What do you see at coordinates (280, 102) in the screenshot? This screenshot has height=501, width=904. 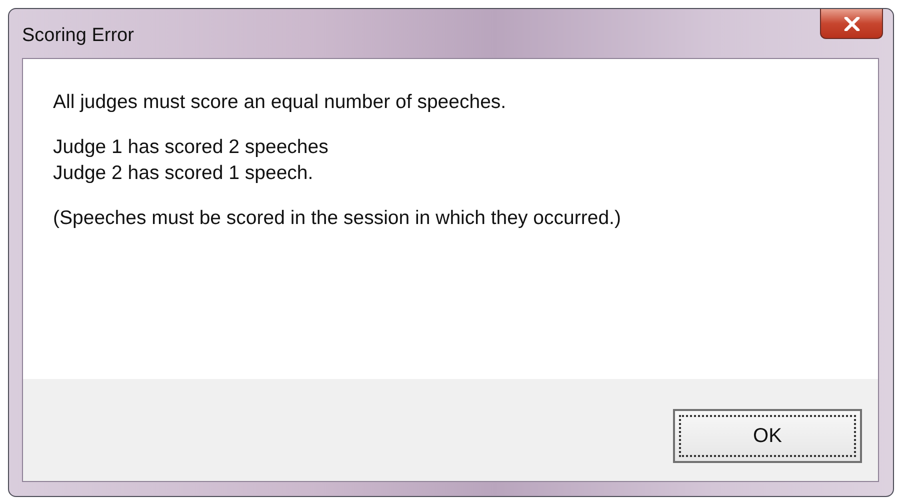 I see `message-text: All judges must score an equal number of speeches.` at bounding box center [280, 102].